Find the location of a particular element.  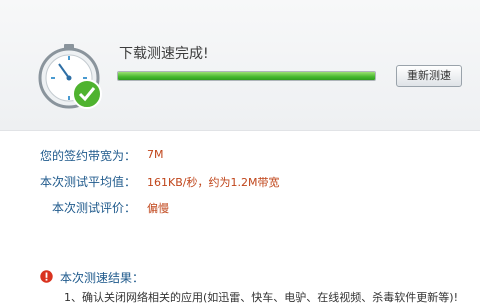

progress-bar is located at coordinates (246, 76).